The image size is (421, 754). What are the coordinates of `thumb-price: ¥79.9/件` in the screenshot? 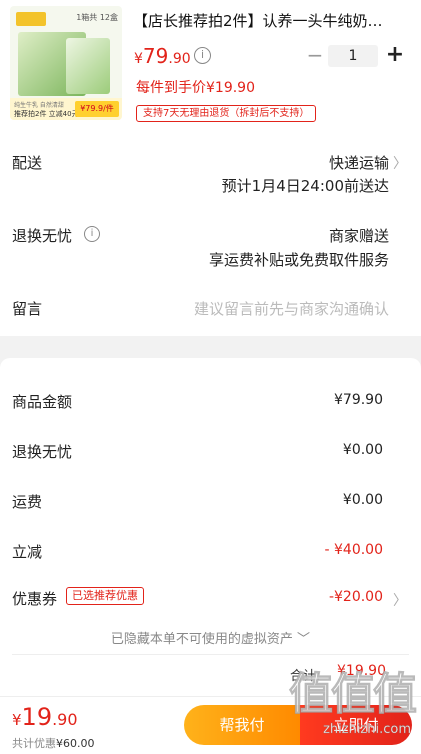 It's located at (97, 109).